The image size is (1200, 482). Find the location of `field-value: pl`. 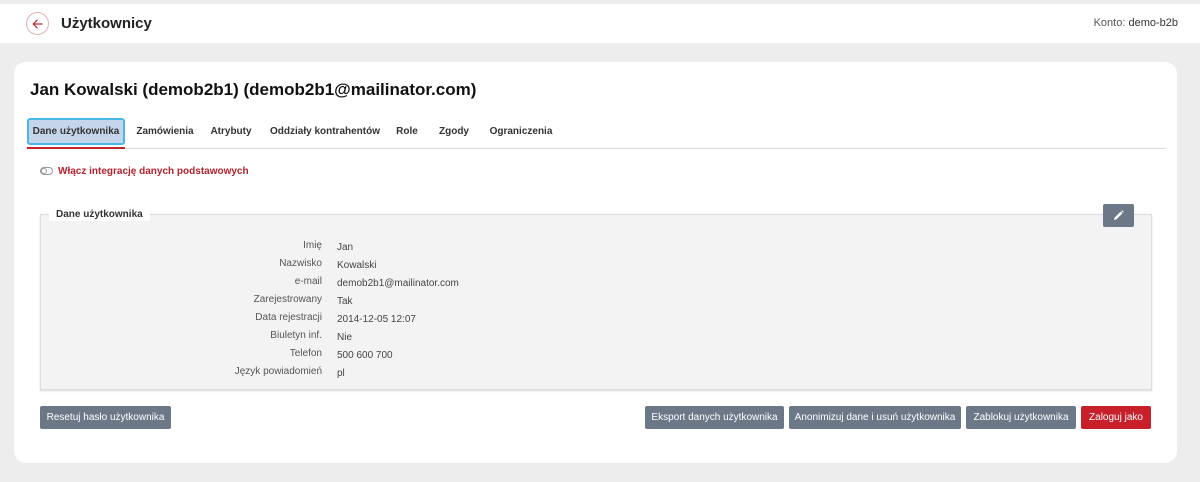

field-value: pl is located at coordinates (341, 373).